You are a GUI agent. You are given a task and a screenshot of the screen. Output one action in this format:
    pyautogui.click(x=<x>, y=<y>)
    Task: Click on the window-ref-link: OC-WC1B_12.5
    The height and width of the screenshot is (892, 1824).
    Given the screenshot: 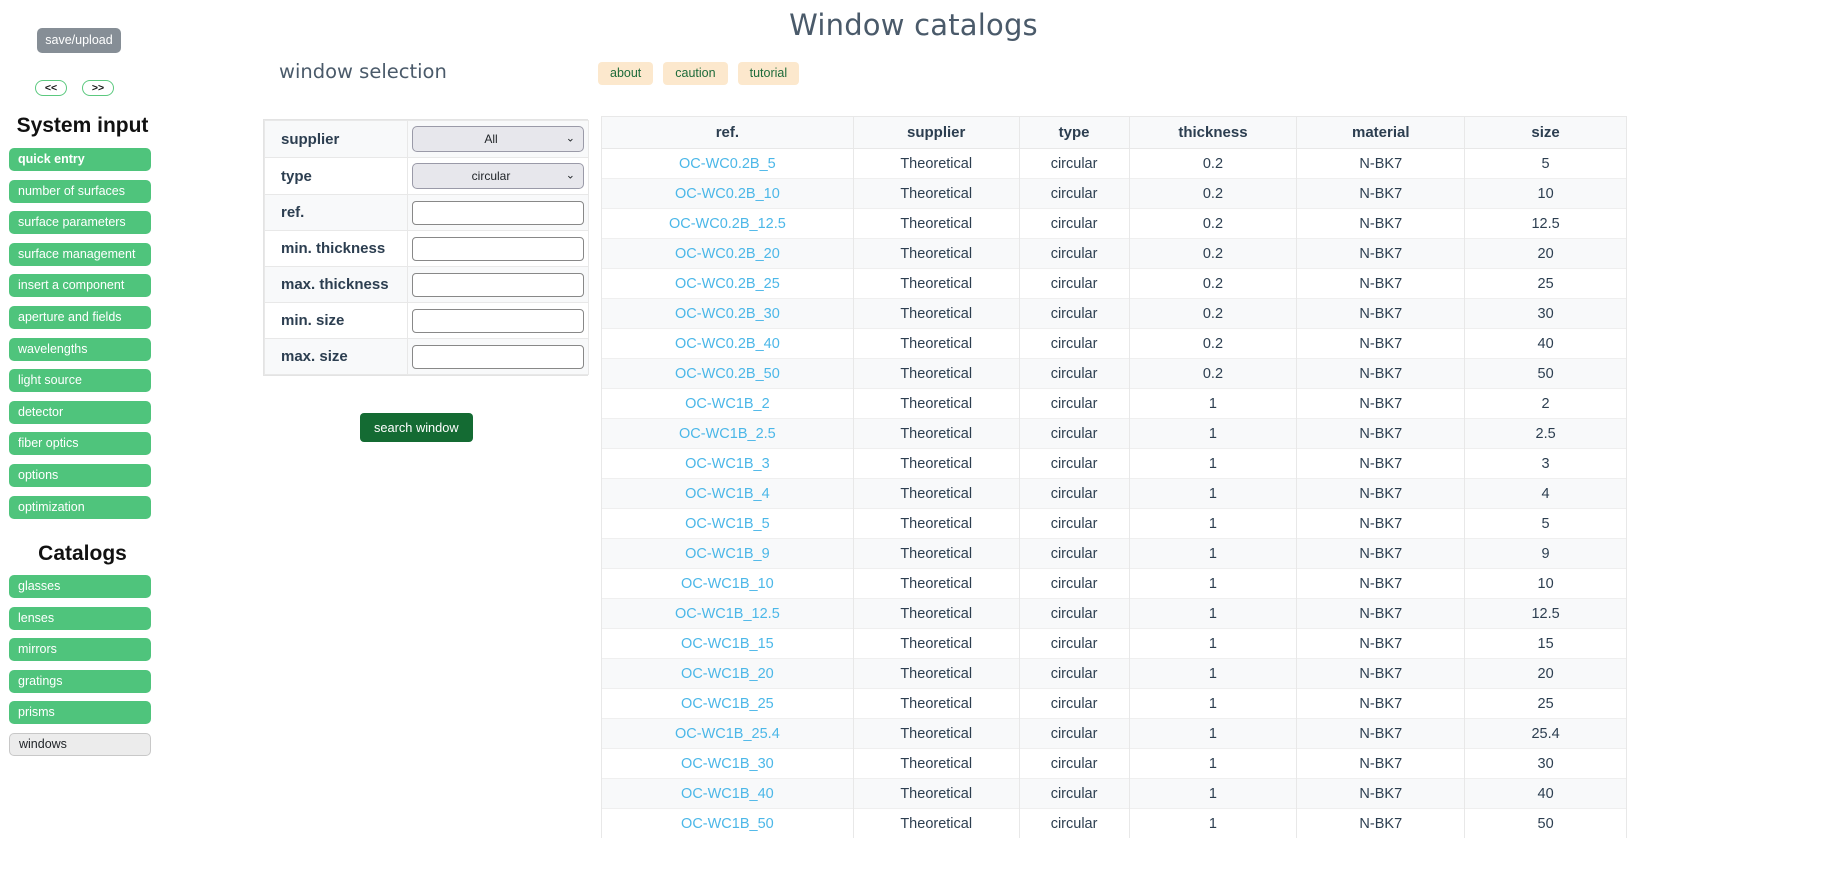 What is the action you would take?
    pyautogui.click(x=727, y=614)
    